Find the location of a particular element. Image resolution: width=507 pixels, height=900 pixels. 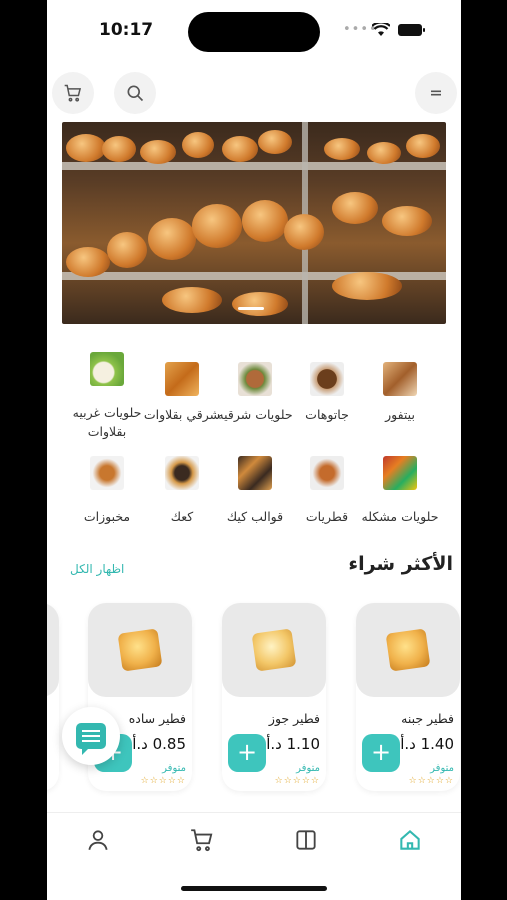

product-price: 1.40 د.أ is located at coordinates (427, 744).